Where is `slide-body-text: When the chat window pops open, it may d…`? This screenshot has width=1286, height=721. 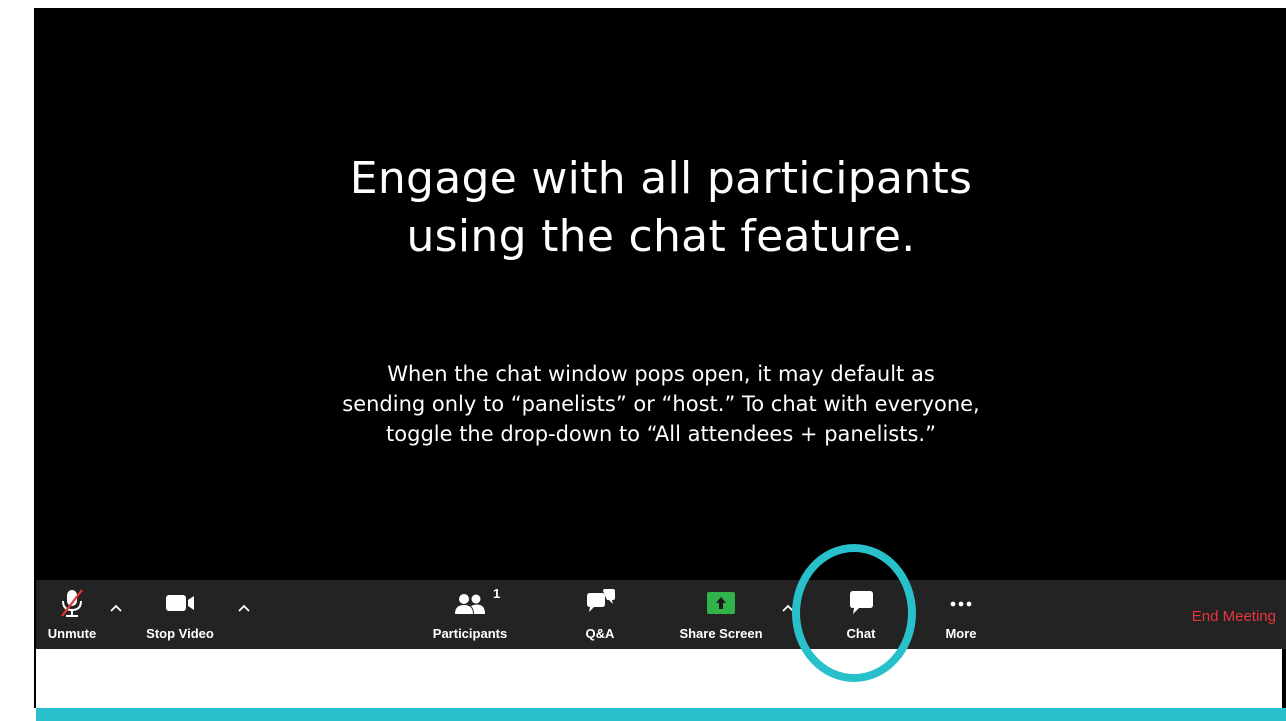 slide-body-text: When the chat window pops open, it may d… is located at coordinates (661, 404).